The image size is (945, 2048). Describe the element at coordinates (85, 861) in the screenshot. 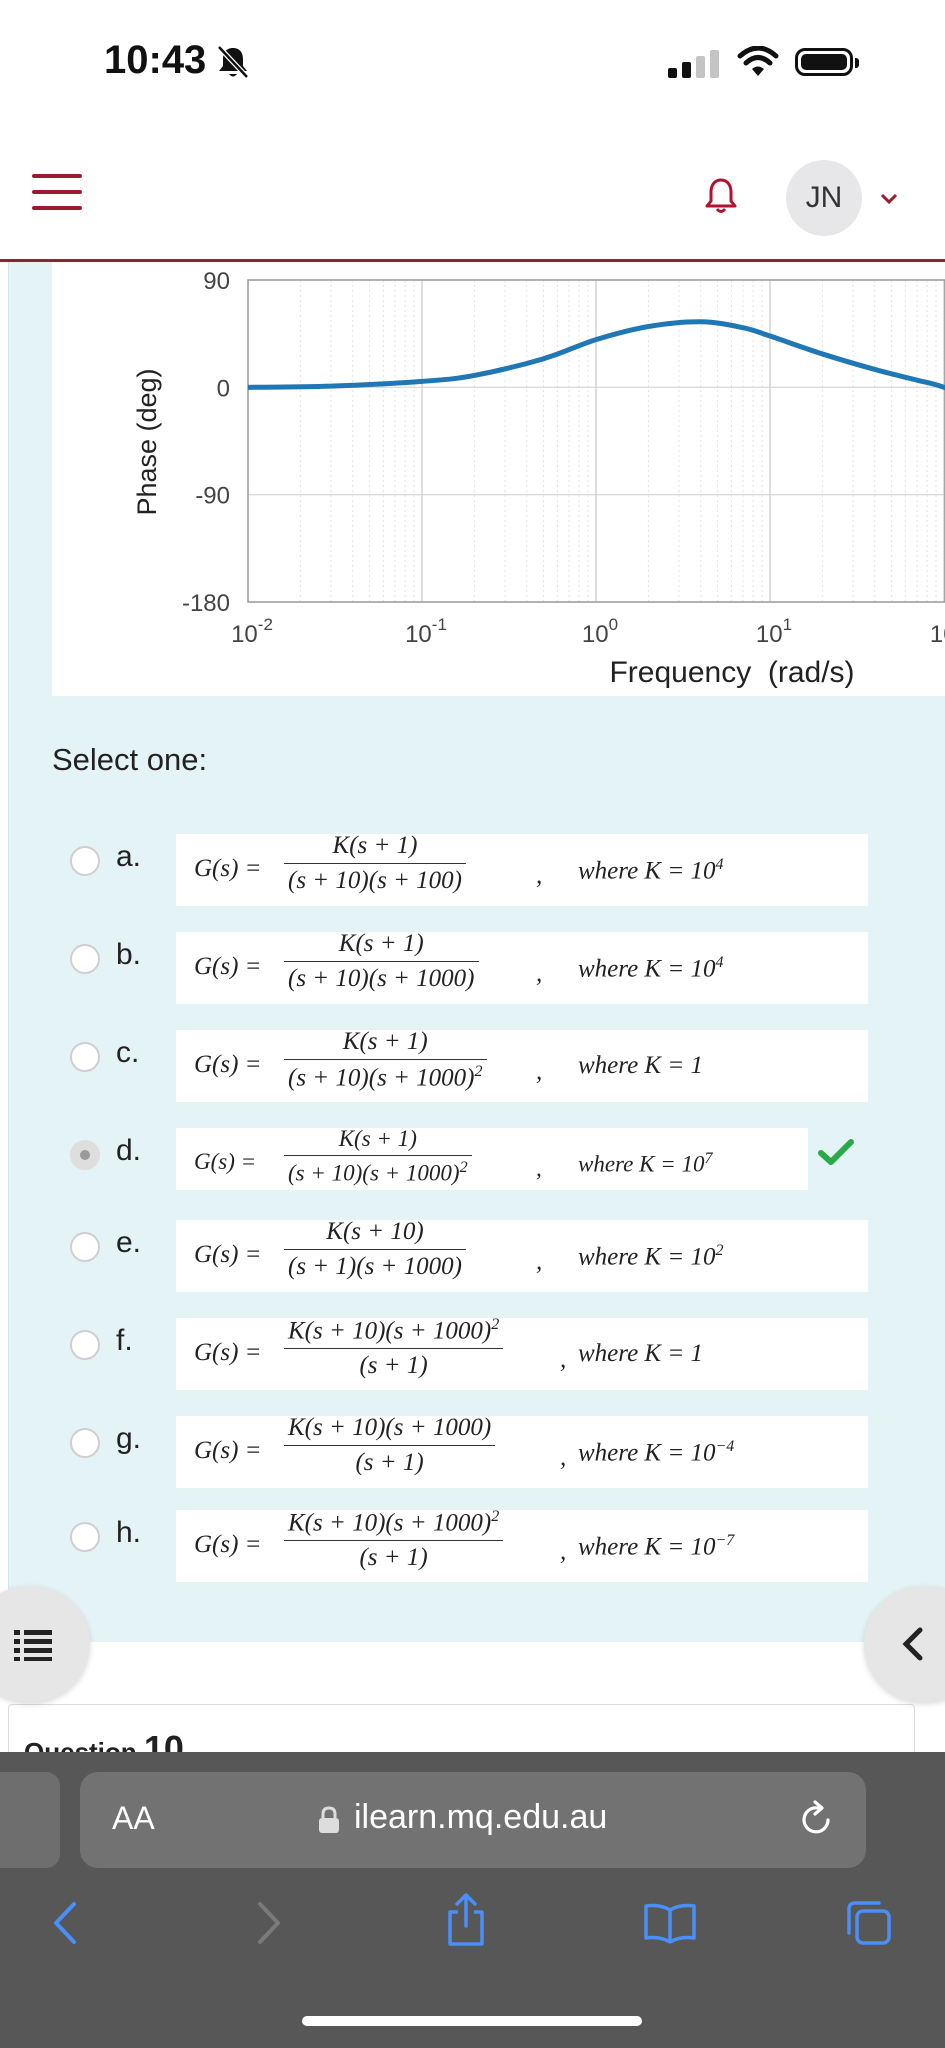

I see `option-radio-a` at that location.